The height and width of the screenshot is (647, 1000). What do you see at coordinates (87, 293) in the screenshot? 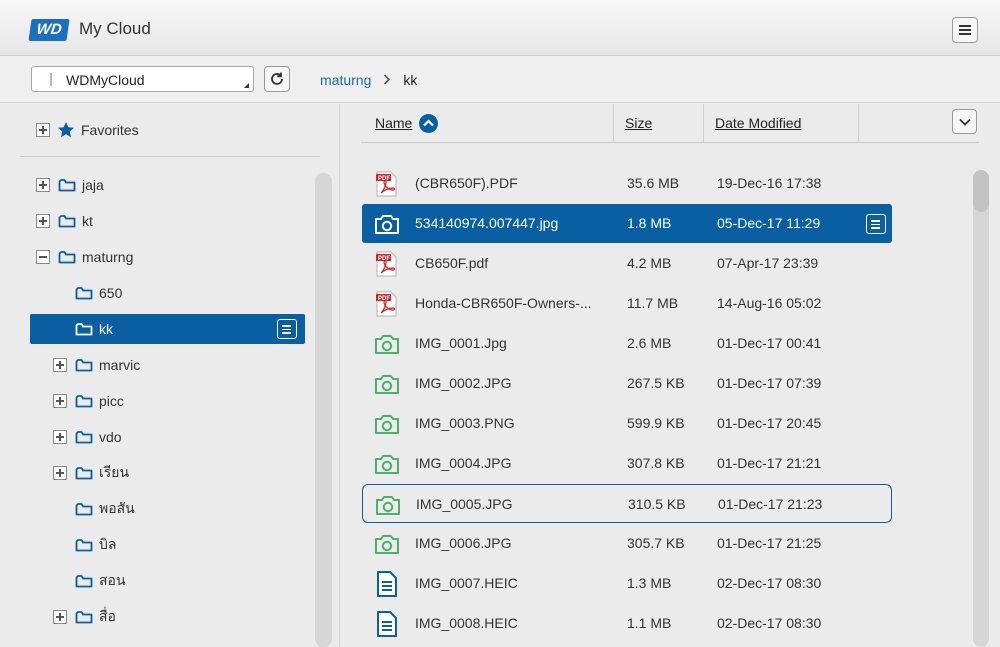
I see `tree-item: 650` at bounding box center [87, 293].